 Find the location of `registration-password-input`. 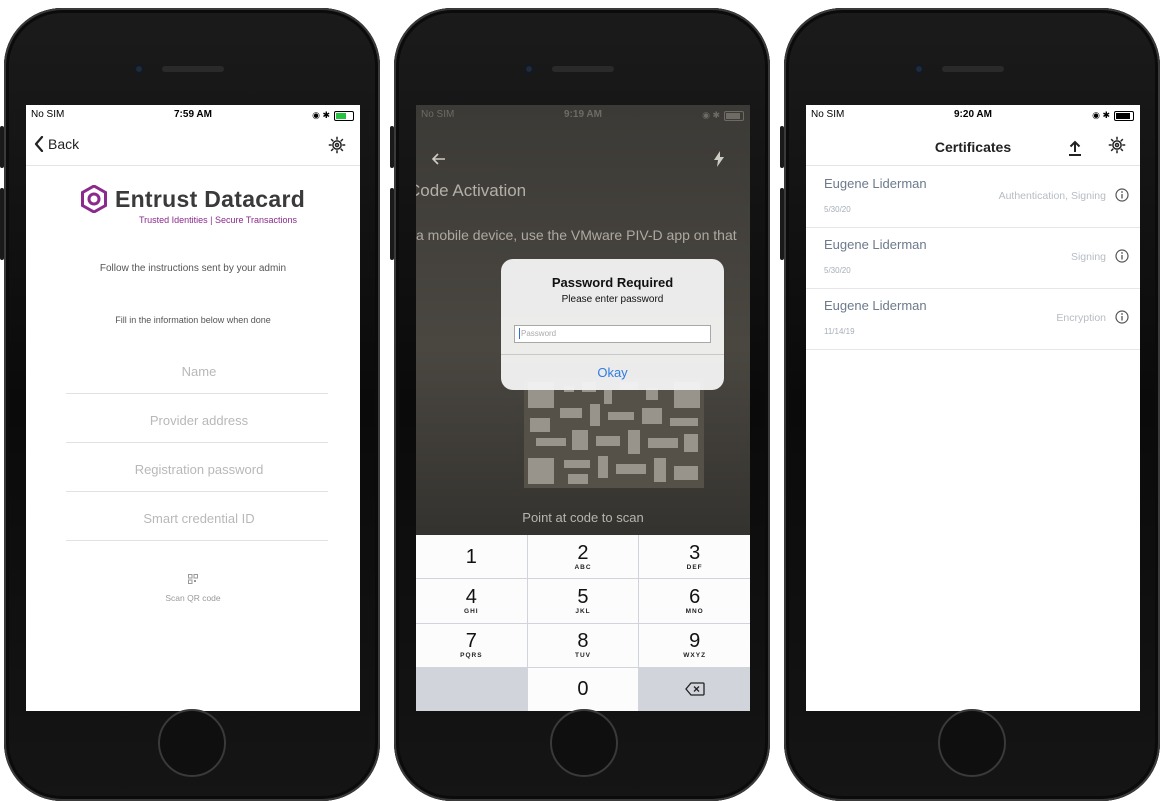

registration-password-input is located at coordinates (199, 469).